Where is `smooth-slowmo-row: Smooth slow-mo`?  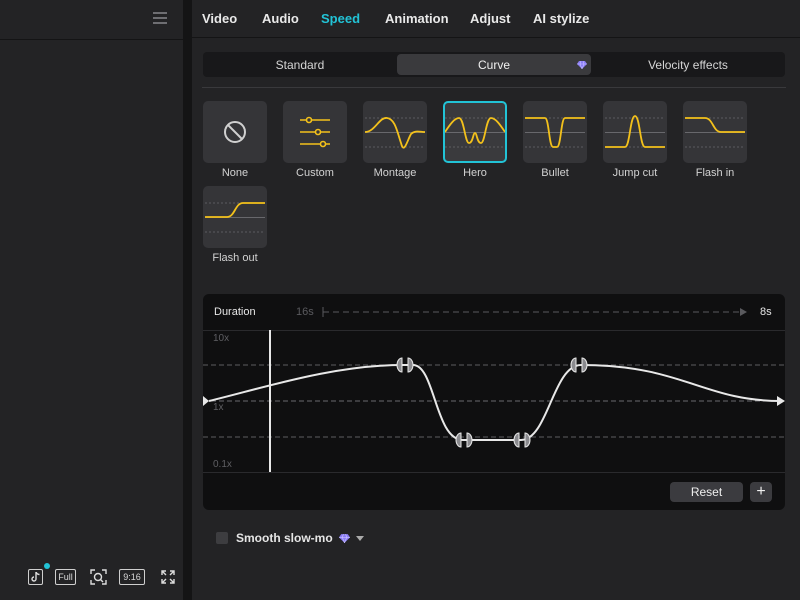 smooth-slowmo-row: Smooth slow-mo is located at coordinates (290, 538).